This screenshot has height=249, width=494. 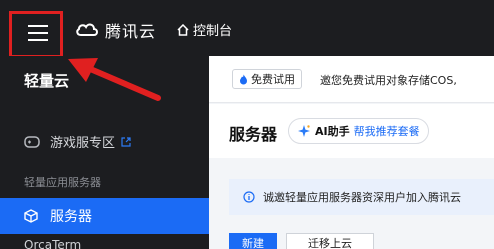 I want to click on sidebar-brand-title: 轻量云, so click(x=47, y=81).